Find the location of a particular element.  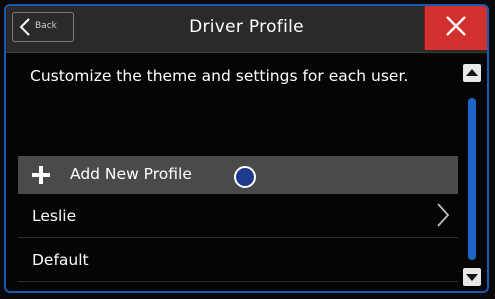

scroll-down-button is located at coordinates (472, 277).